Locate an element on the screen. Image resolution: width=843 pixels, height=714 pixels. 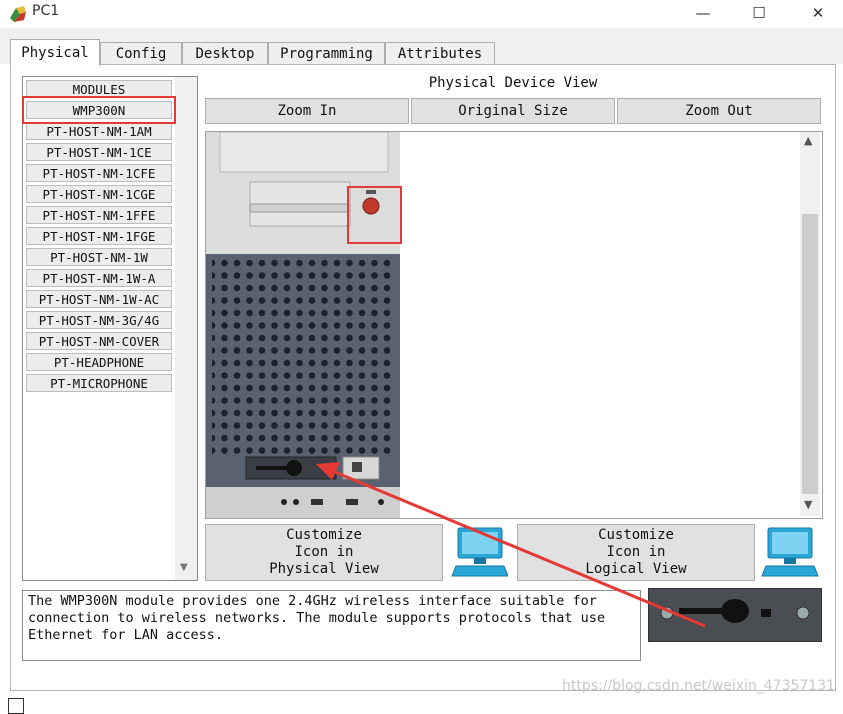
annotation-arrow is located at coordinates (511, 545).